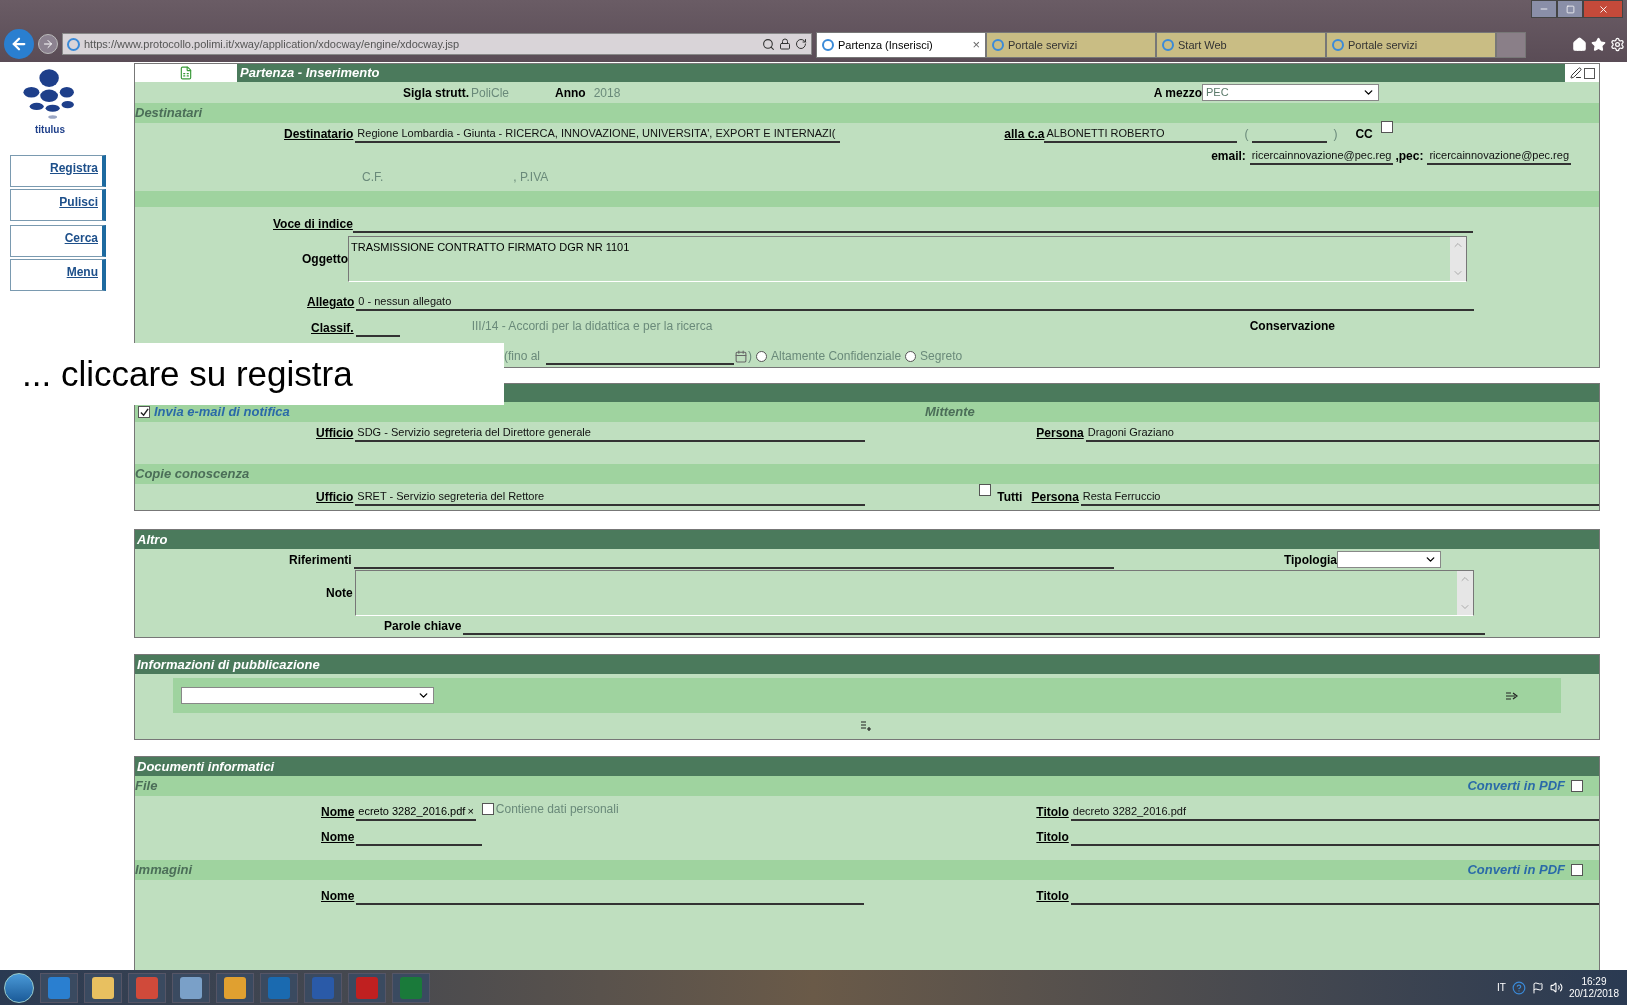  Describe the element at coordinates (741, 356) in the screenshot. I see `calendar-icon` at that location.